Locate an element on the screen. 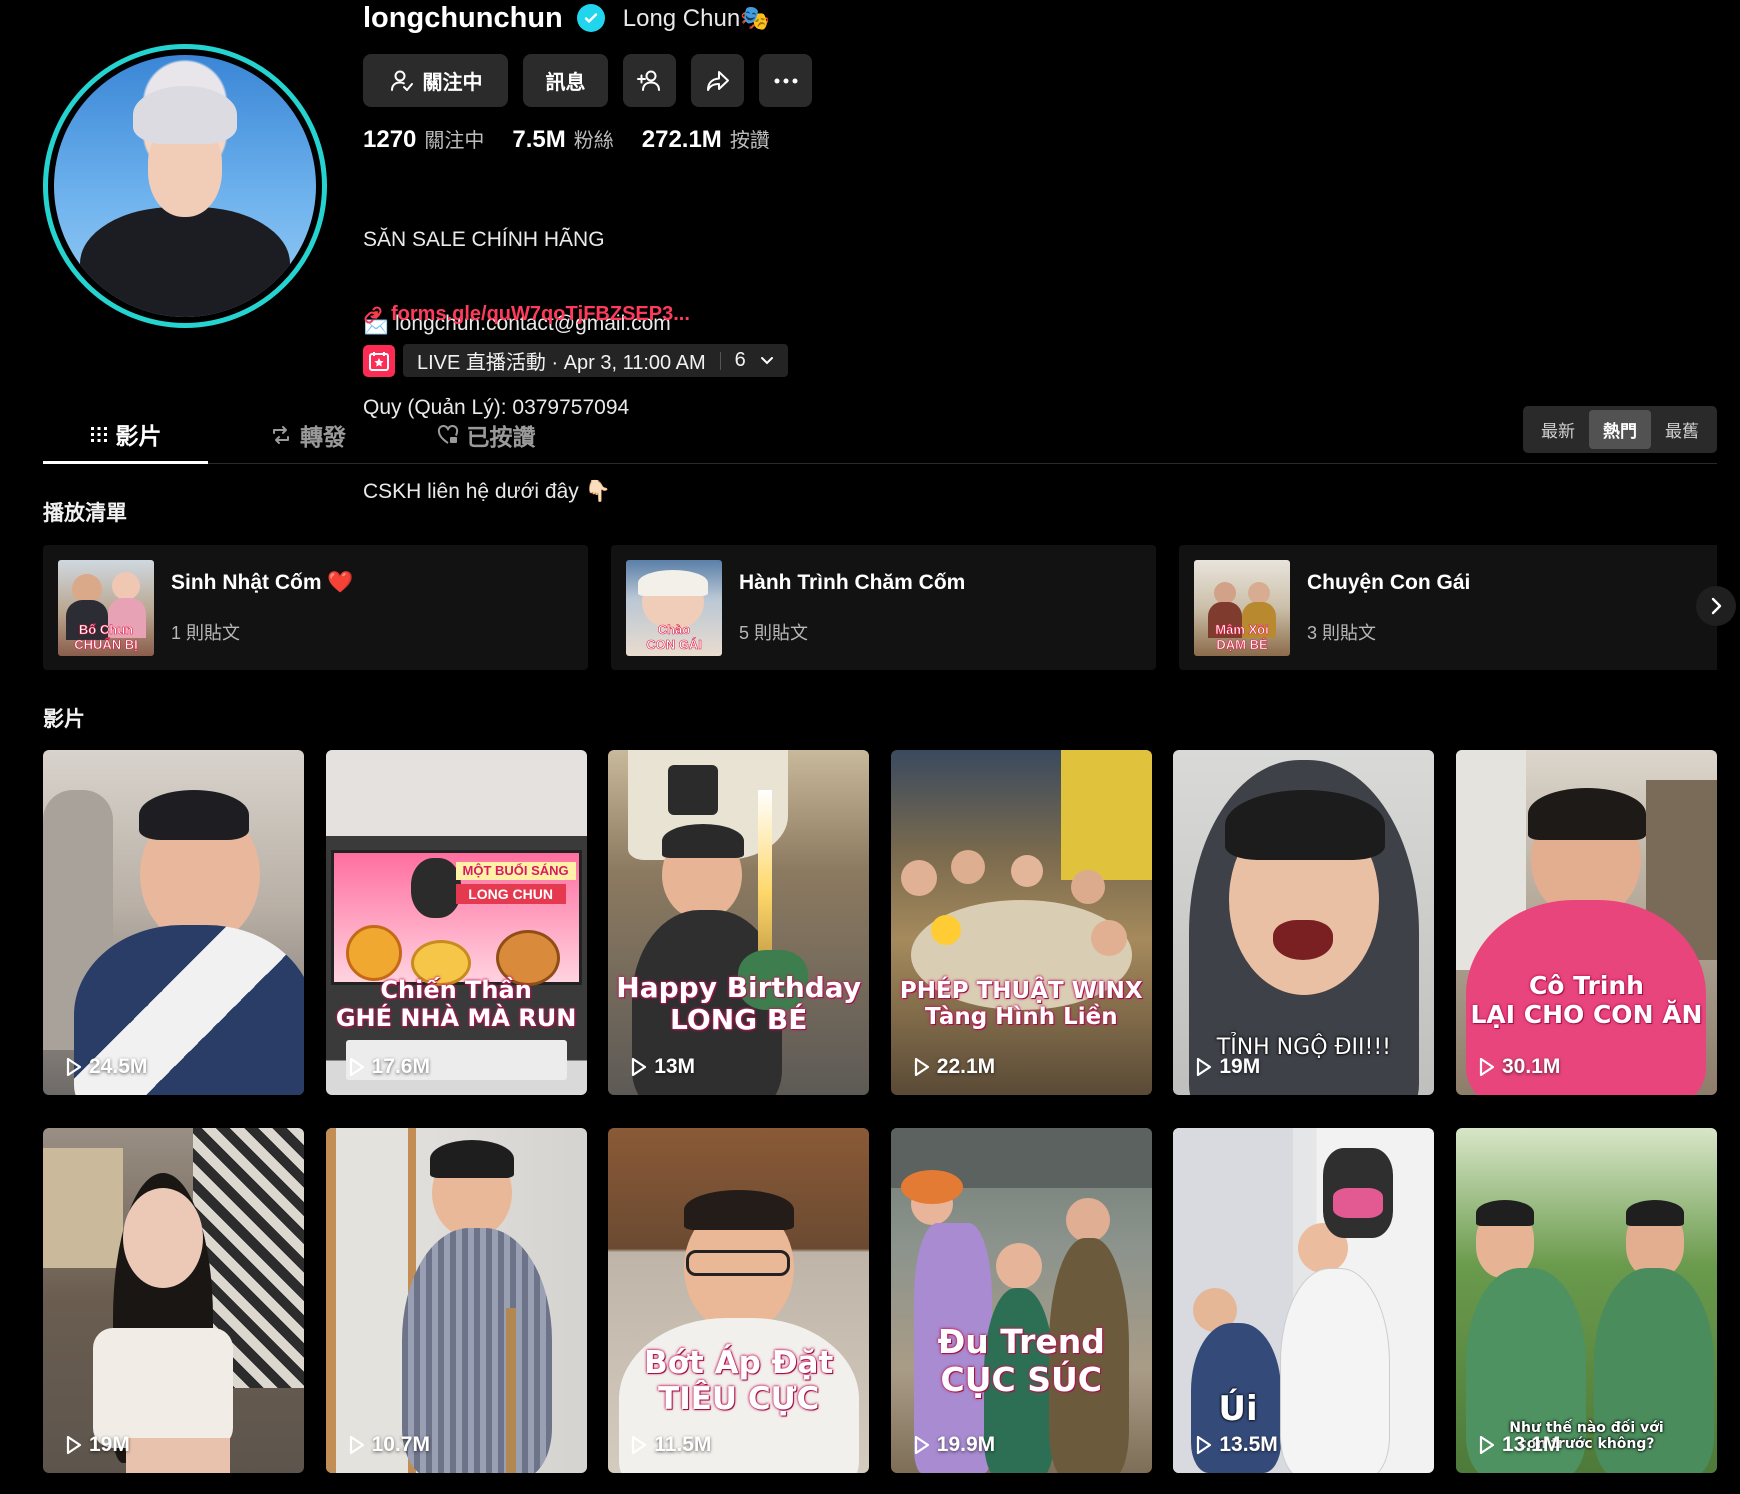 The height and width of the screenshot is (1494, 1740). view-count: 10.7M is located at coordinates (389, 1445).